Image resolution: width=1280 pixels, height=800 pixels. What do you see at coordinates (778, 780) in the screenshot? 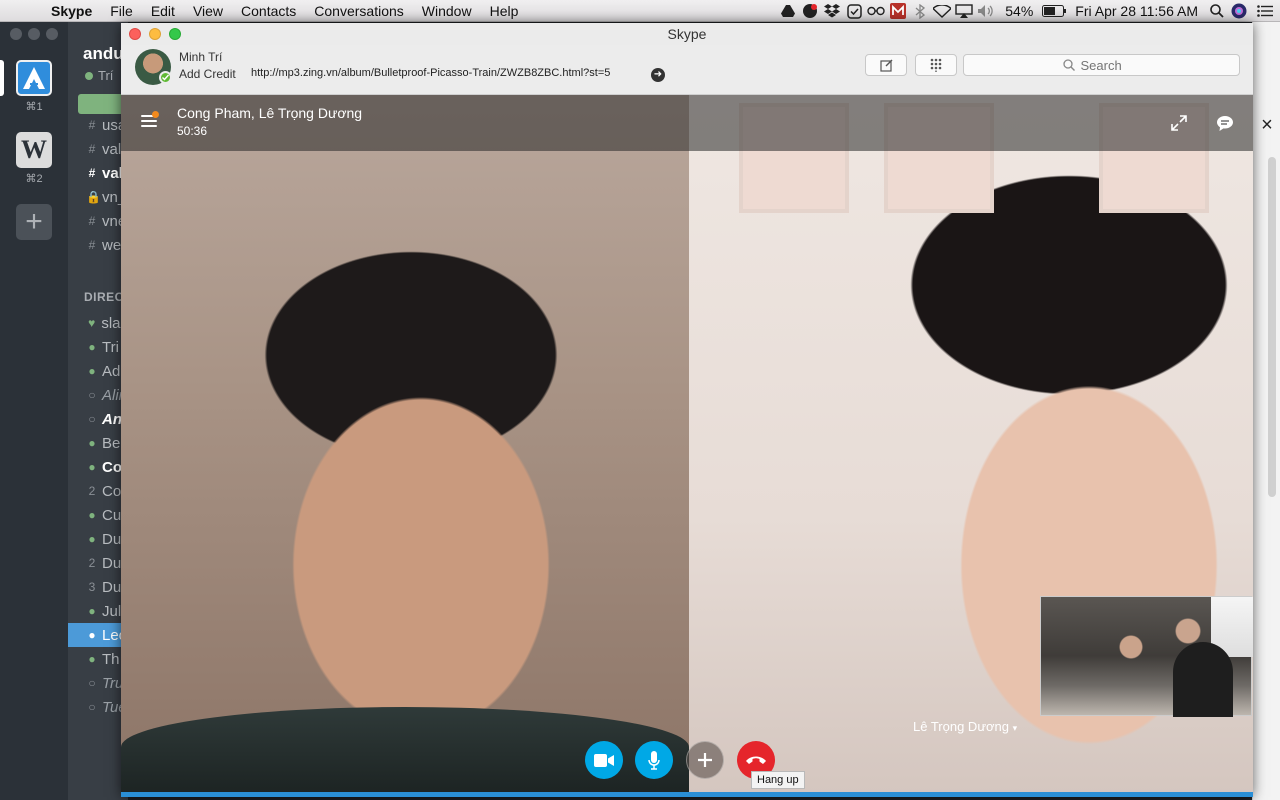
I see `hang-up-tooltip: Hang up` at bounding box center [778, 780].